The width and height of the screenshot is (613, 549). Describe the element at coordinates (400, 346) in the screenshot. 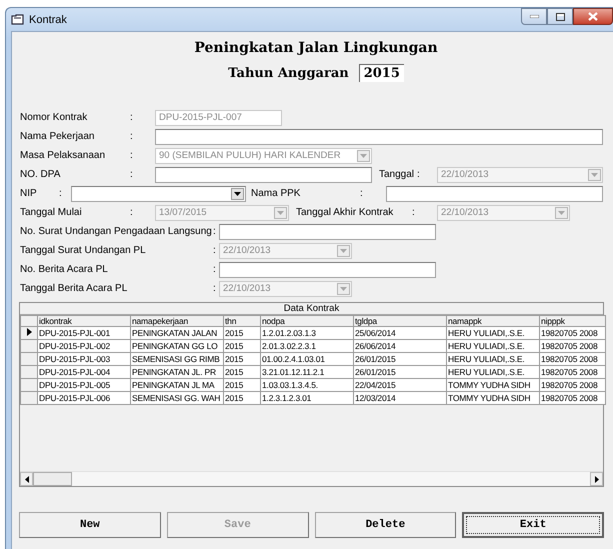

I see `table-cell: 26/06/2014` at that location.